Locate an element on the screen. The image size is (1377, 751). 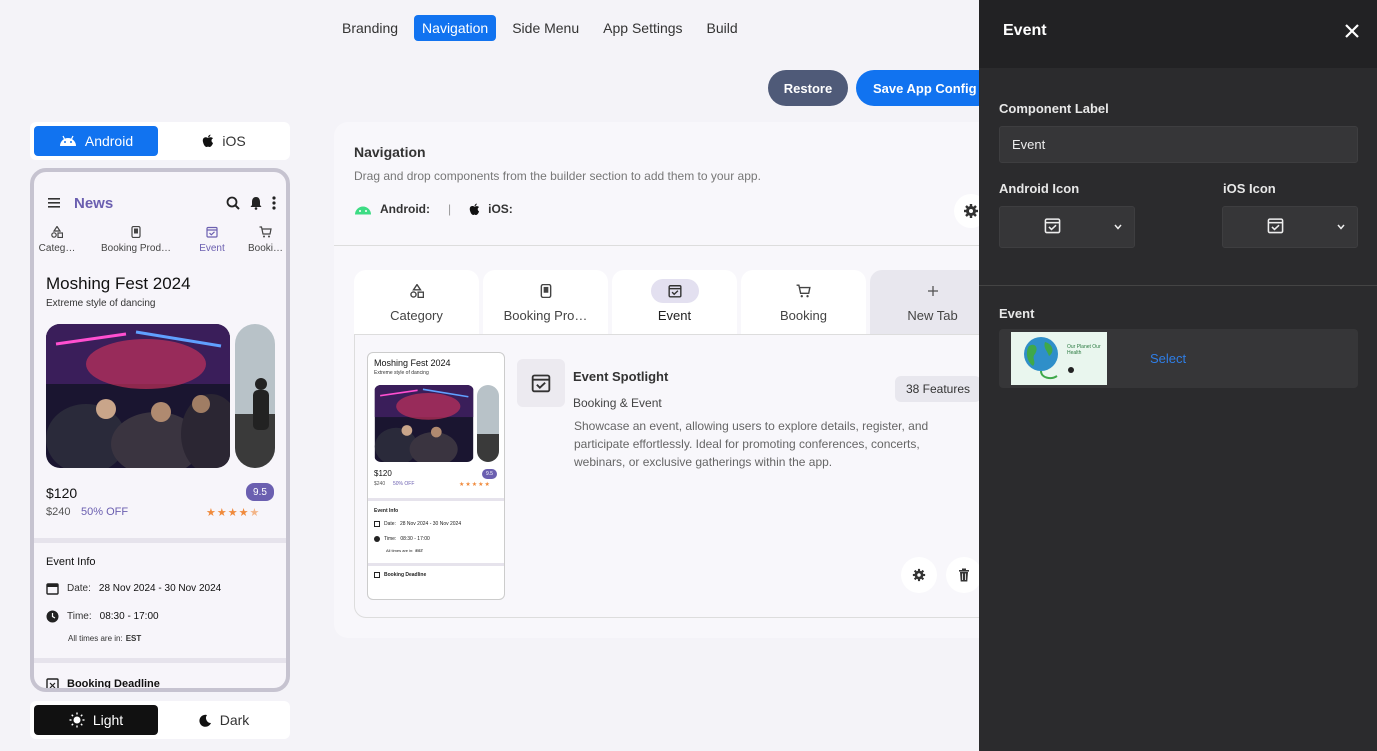
theme-toggle: Light Dark is located at coordinates (160, 720).